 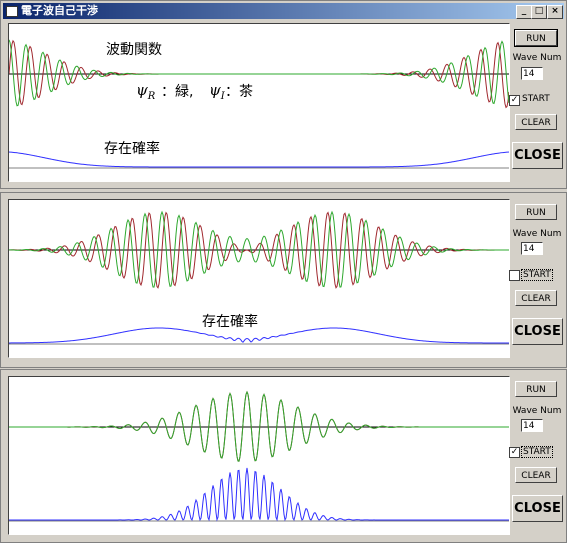 I want to click on maximize-button: □, so click(x=539, y=12).